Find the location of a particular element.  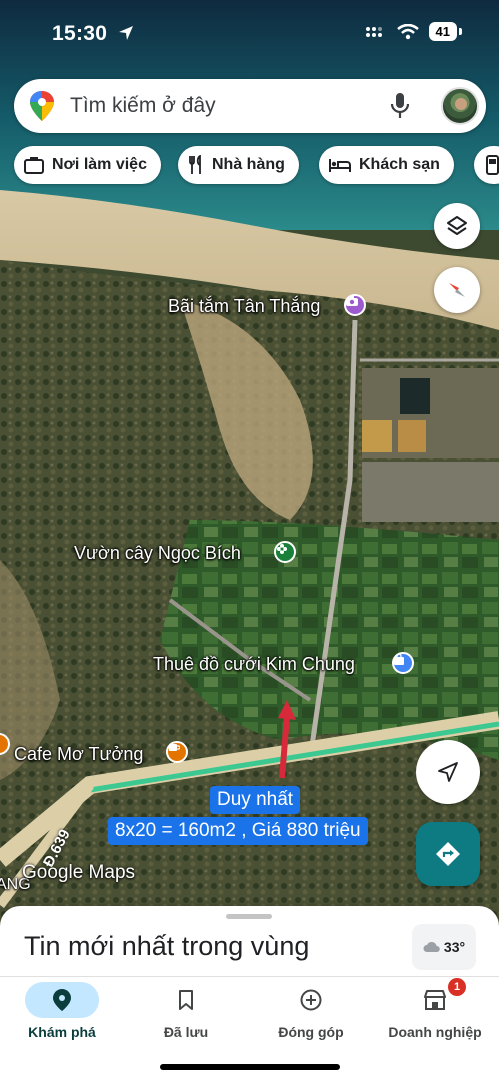

directions-icon is located at coordinates (448, 854).